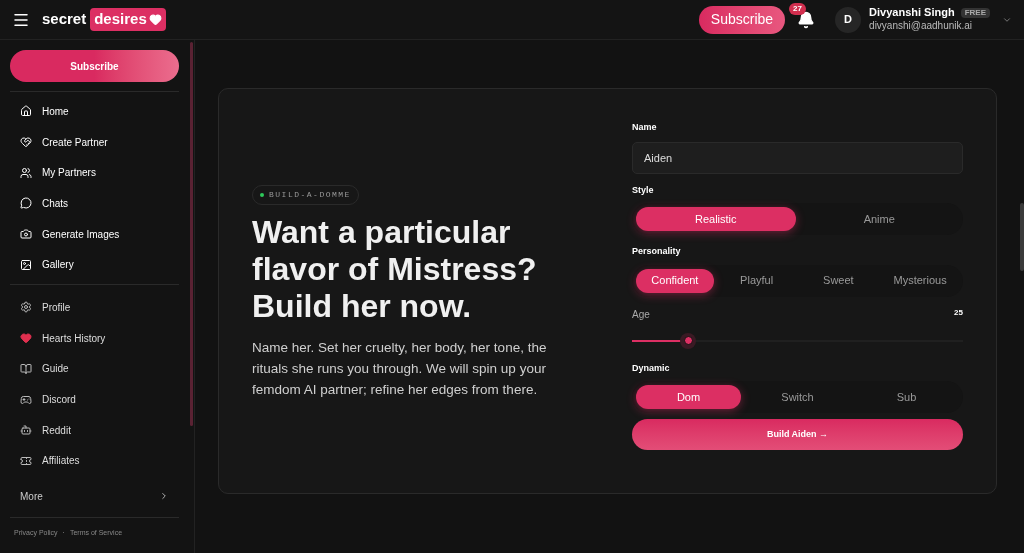  I want to click on field-label: Style, so click(643, 190).